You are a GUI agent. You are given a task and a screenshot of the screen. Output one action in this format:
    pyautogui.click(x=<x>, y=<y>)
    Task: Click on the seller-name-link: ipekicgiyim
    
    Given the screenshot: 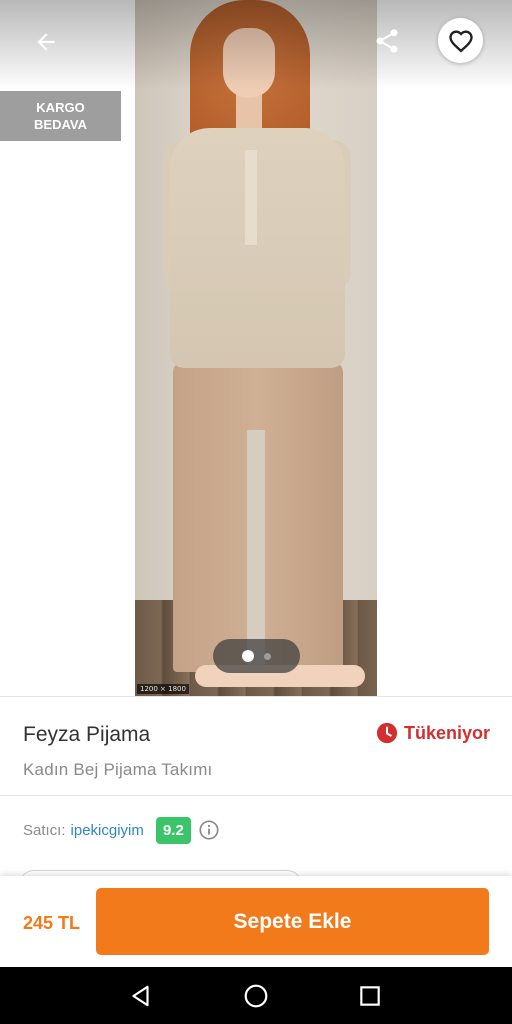 What is the action you would take?
    pyautogui.click(x=107, y=830)
    